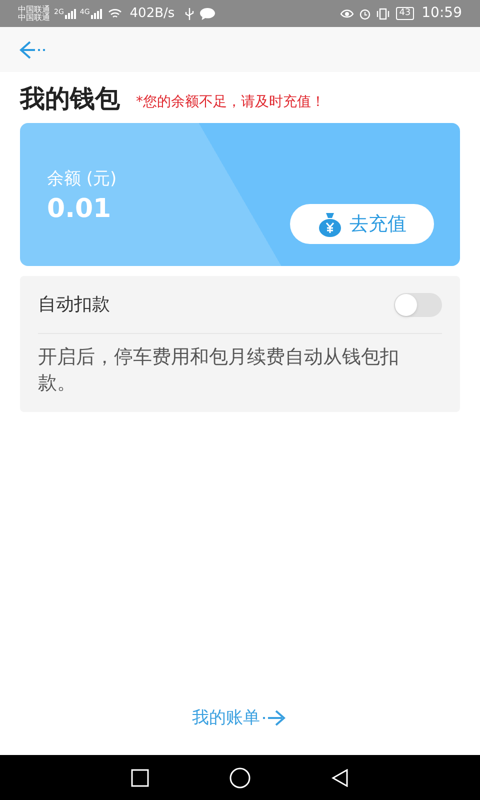  Describe the element at coordinates (152, 13) in the screenshot. I see `network-speed: 402B/s` at that location.